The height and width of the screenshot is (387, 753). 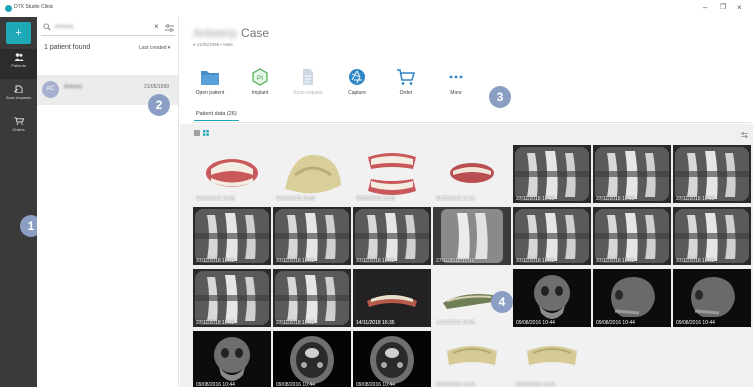 What do you see at coordinates (357, 82) in the screenshot?
I see `capture-button: Capture` at bounding box center [357, 82].